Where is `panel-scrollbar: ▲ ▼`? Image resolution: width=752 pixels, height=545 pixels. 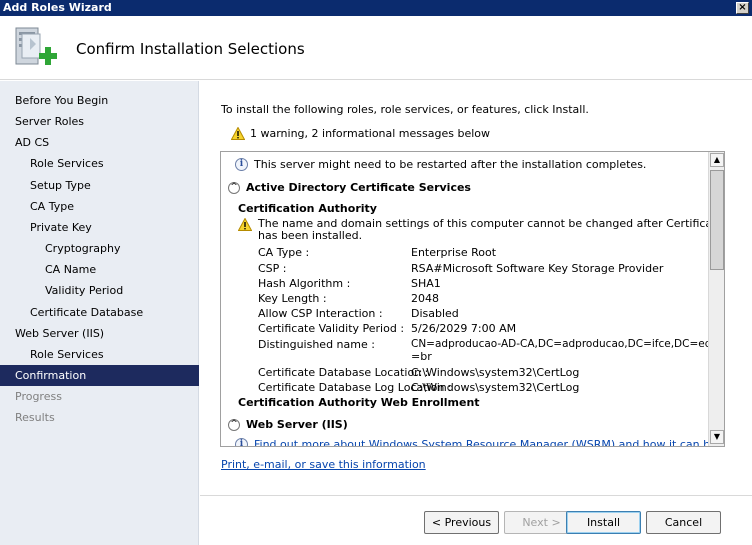 panel-scrollbar: ▲ ▼ is located at coordinates (716, 299).